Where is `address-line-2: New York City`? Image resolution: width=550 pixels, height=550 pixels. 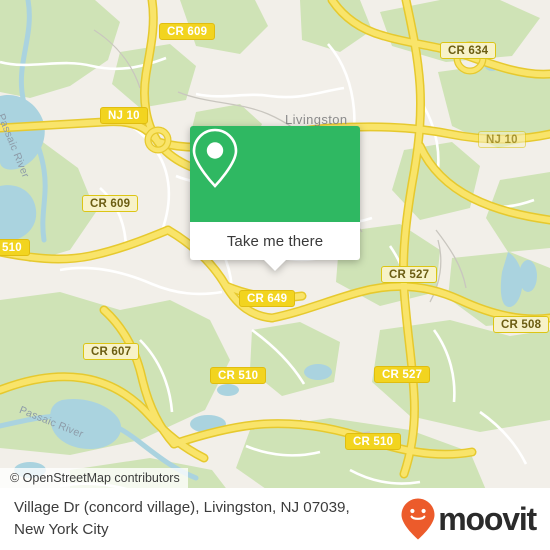
address-line-2: New York City is located at coordinates (61, 529).